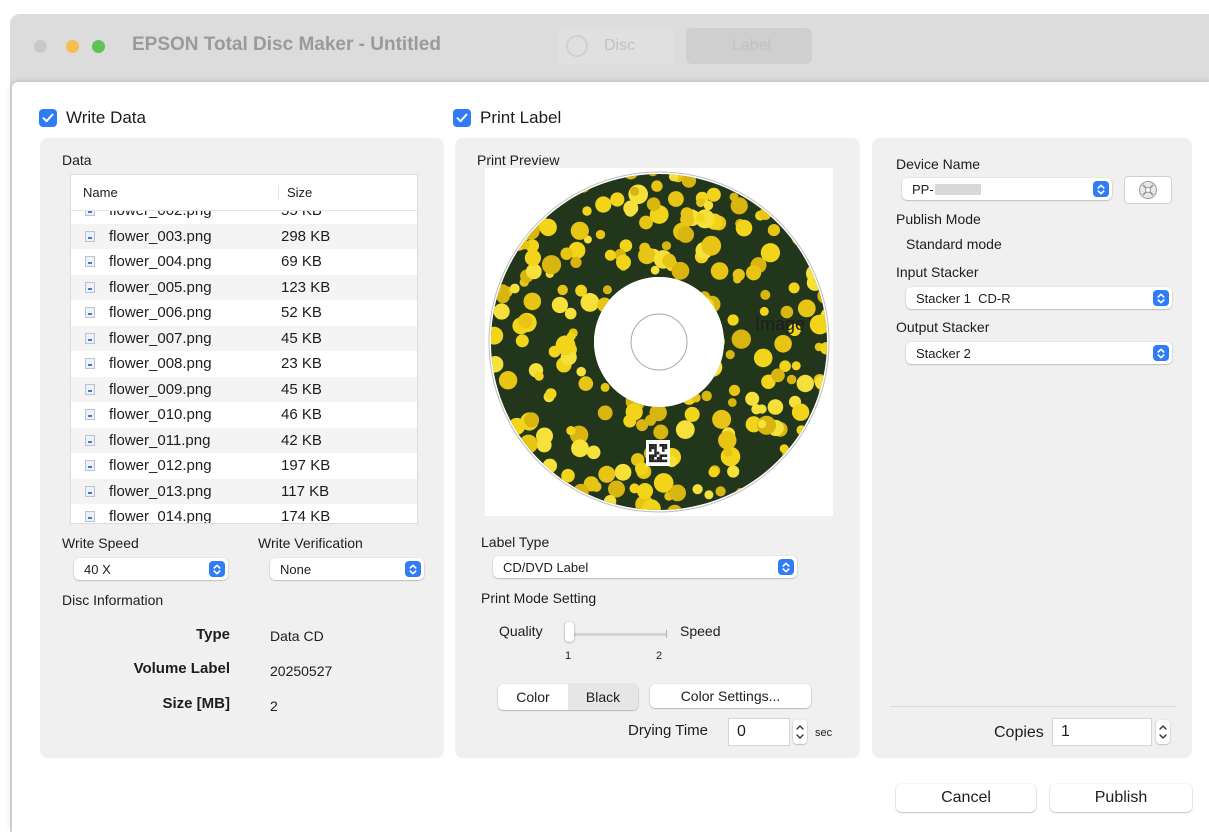  Describe the element at coordinates (668, 730) in the screenshot. I see `drying-time-label: Drying Time` at that location.